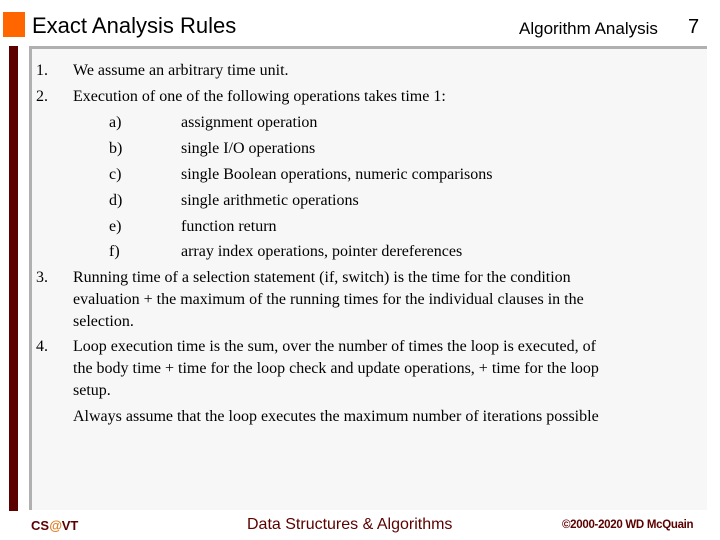  What do you see at coordinates (249, 122) in the screenshot?
I see `subitem-text: assignment operation` at bounding box center [249, 122].